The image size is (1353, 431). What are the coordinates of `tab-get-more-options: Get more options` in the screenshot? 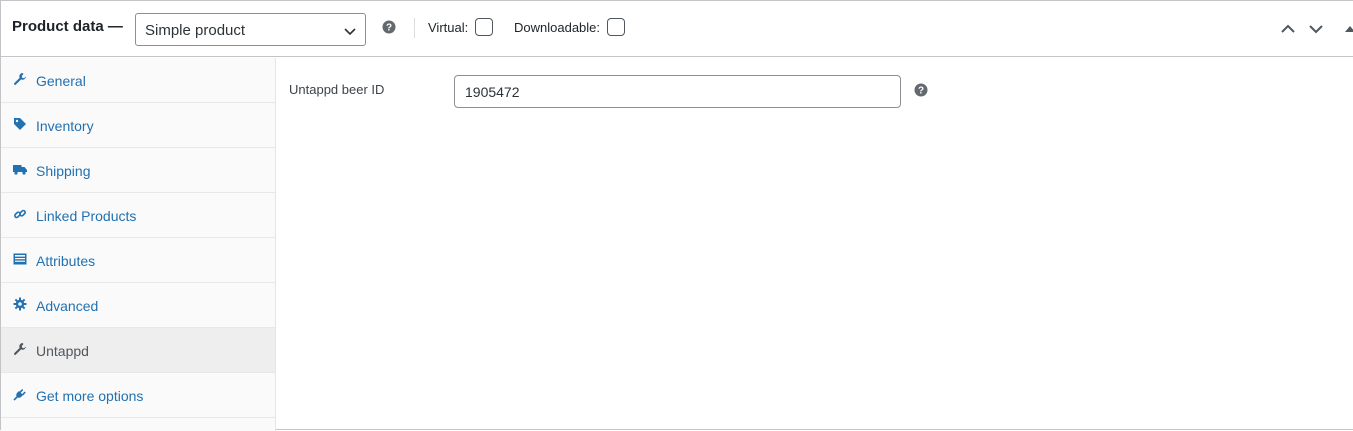 It's located at (138, 395).